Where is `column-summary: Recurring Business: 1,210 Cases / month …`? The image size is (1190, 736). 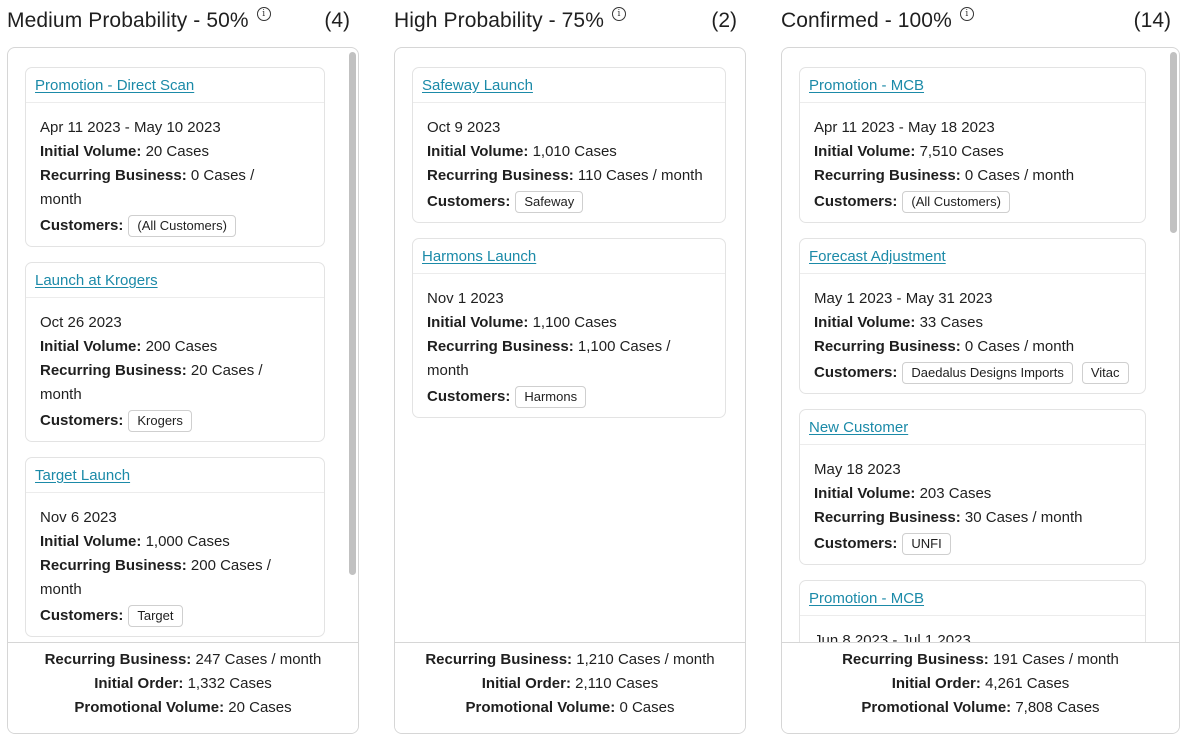 column-summary: Recurring Business: 1,210 Cases / month … is located at coordinates (570, 687).